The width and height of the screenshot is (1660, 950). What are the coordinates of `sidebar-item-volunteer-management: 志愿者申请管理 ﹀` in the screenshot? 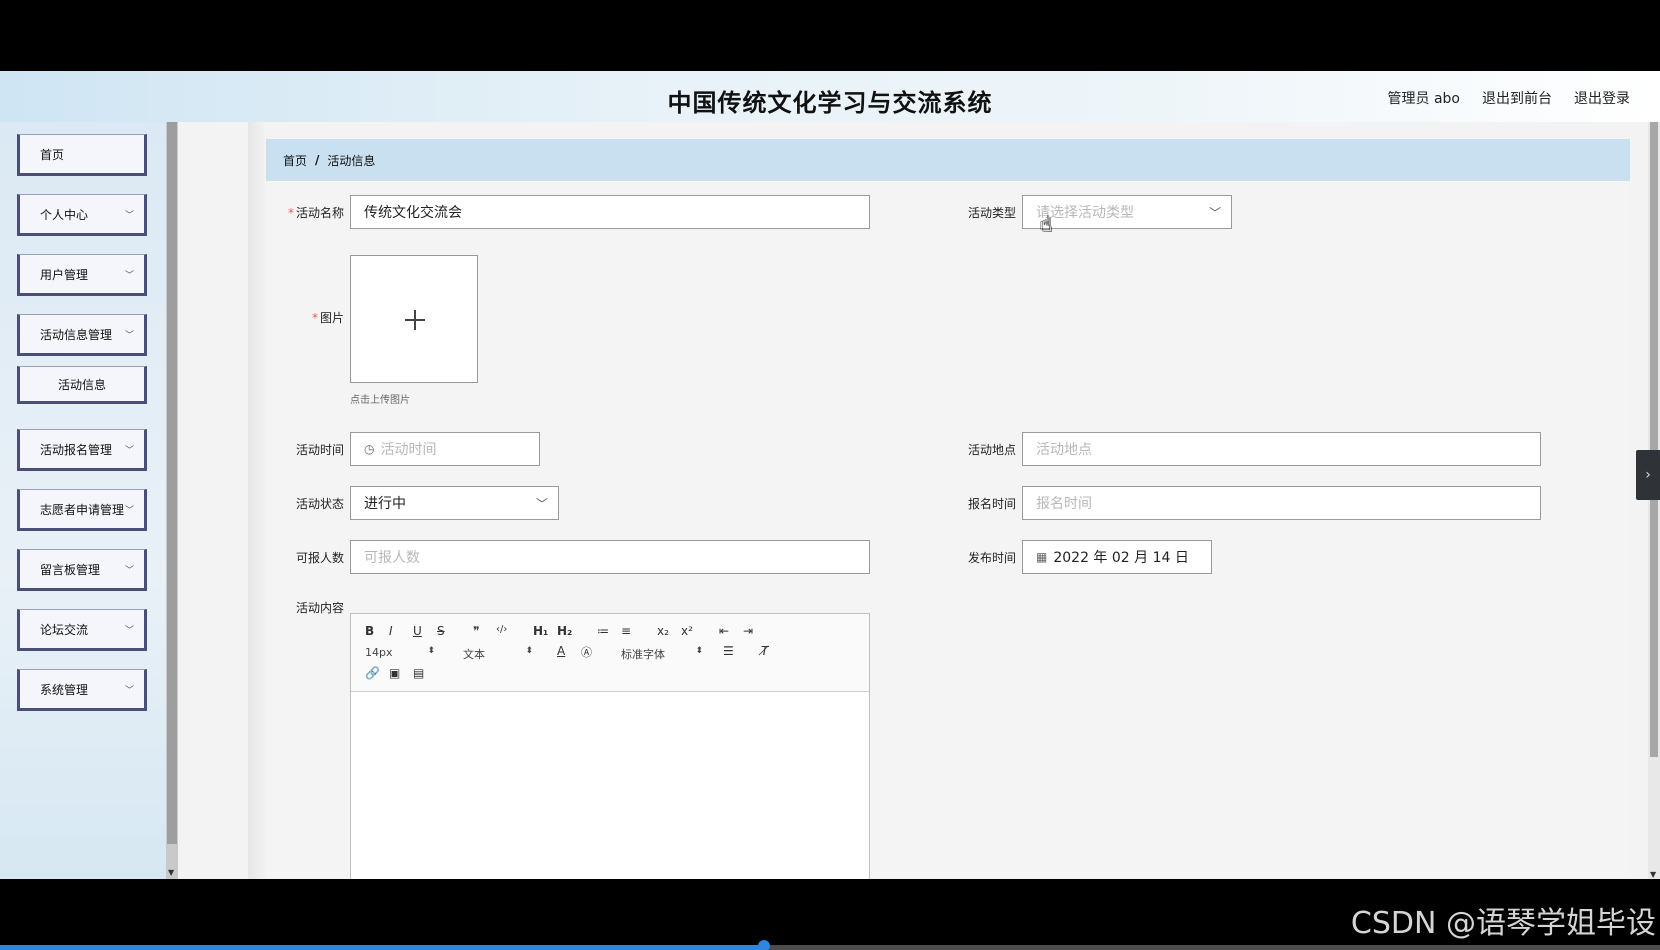 It's located at (82, 510).